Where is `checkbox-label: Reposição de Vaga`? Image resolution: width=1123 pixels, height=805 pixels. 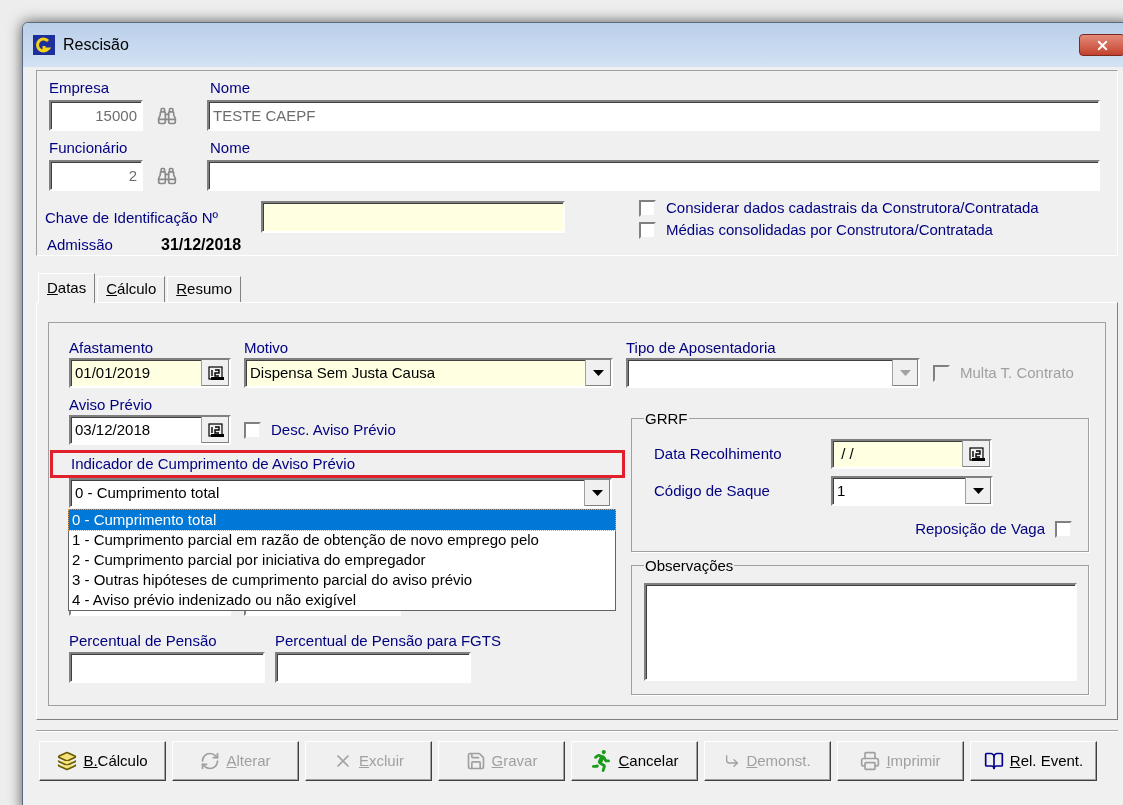
checkbox-label: Reposição de Vaga is located at coordinates (980, 529).